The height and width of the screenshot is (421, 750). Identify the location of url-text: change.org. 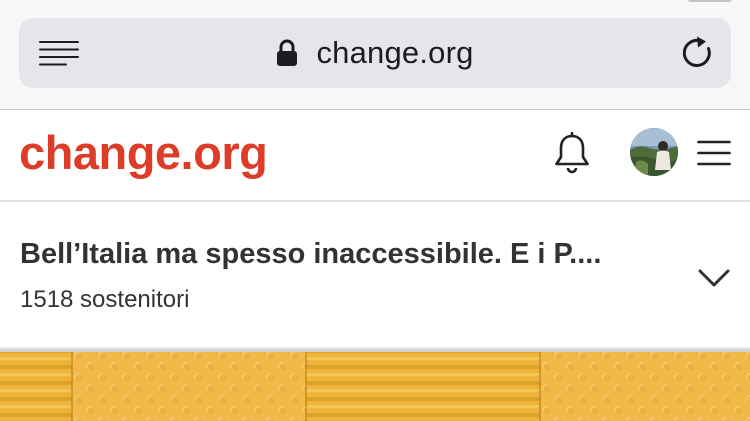
(395, 52).